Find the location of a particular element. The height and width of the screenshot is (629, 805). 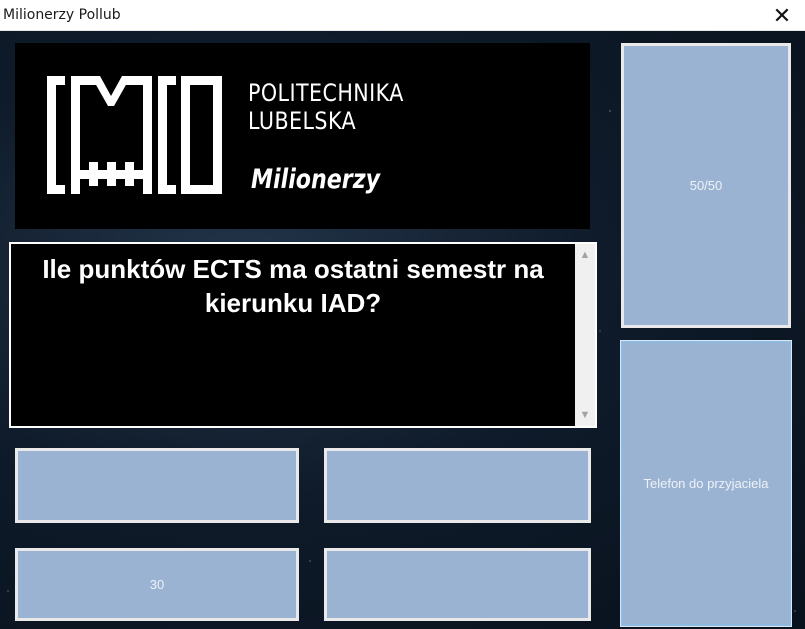

university-name-line1: POLITECHNIKA is located at coordinates (326, 93).